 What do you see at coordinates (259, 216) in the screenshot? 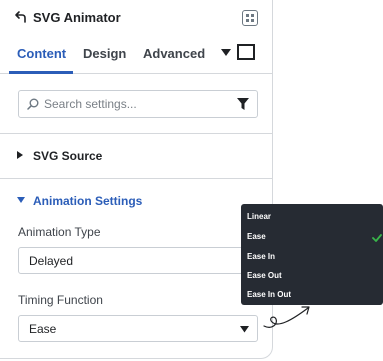
I see `dropdown-option-linear: Linear` at bounding box center [259, 216].